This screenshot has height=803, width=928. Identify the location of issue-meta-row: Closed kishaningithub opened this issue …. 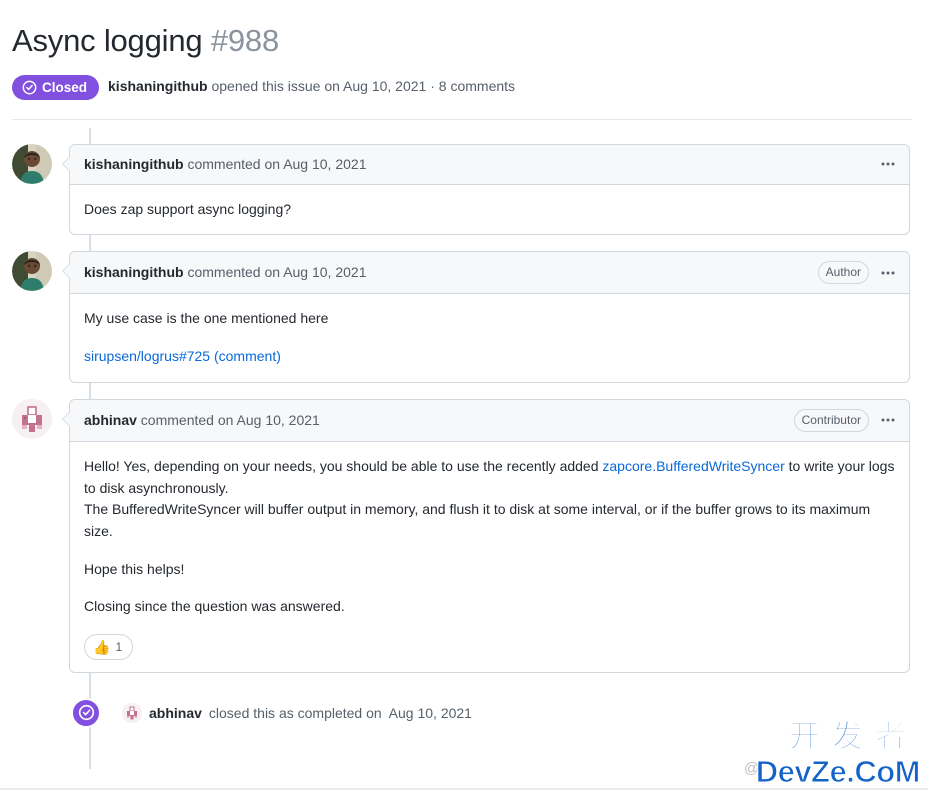
(462, 87).